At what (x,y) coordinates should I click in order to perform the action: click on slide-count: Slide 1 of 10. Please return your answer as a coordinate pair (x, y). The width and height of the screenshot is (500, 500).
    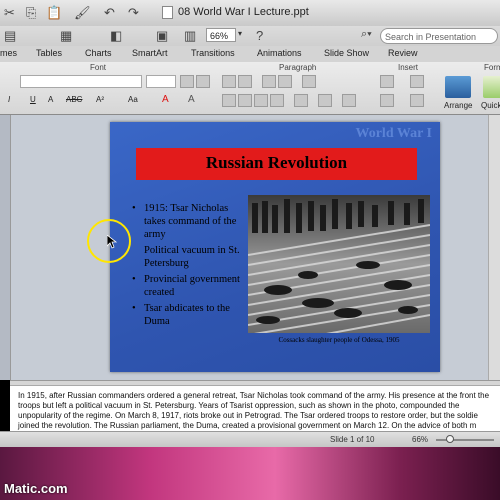
    Looking at the image, I should click on (352, 439).